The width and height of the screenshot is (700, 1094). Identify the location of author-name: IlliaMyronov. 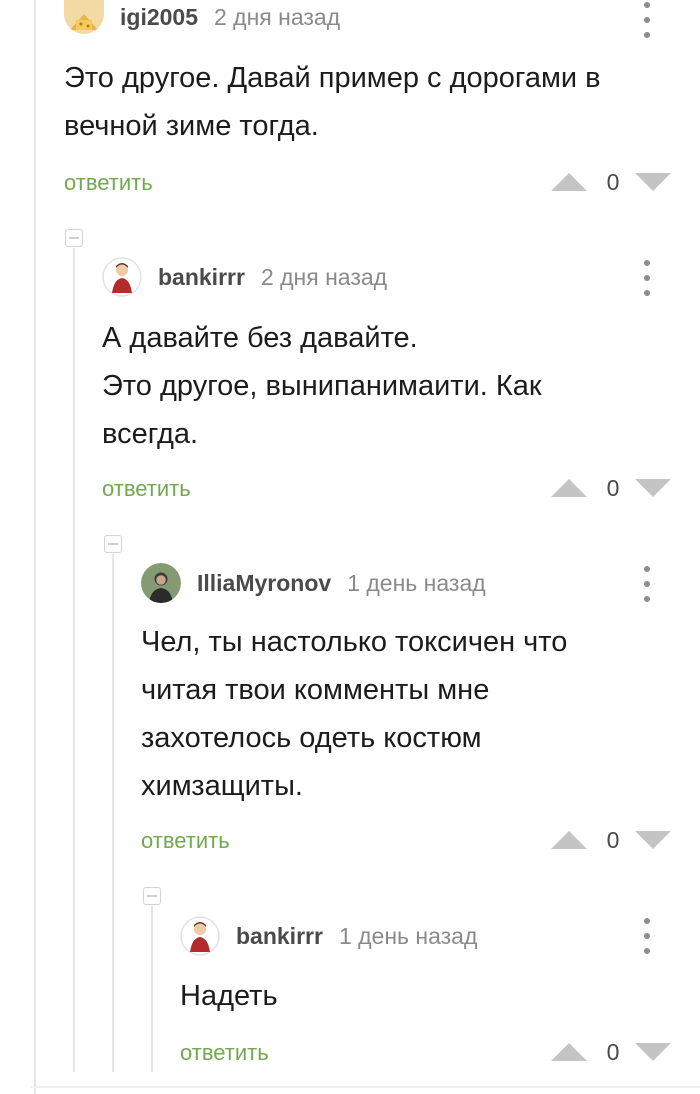
(264, 583).